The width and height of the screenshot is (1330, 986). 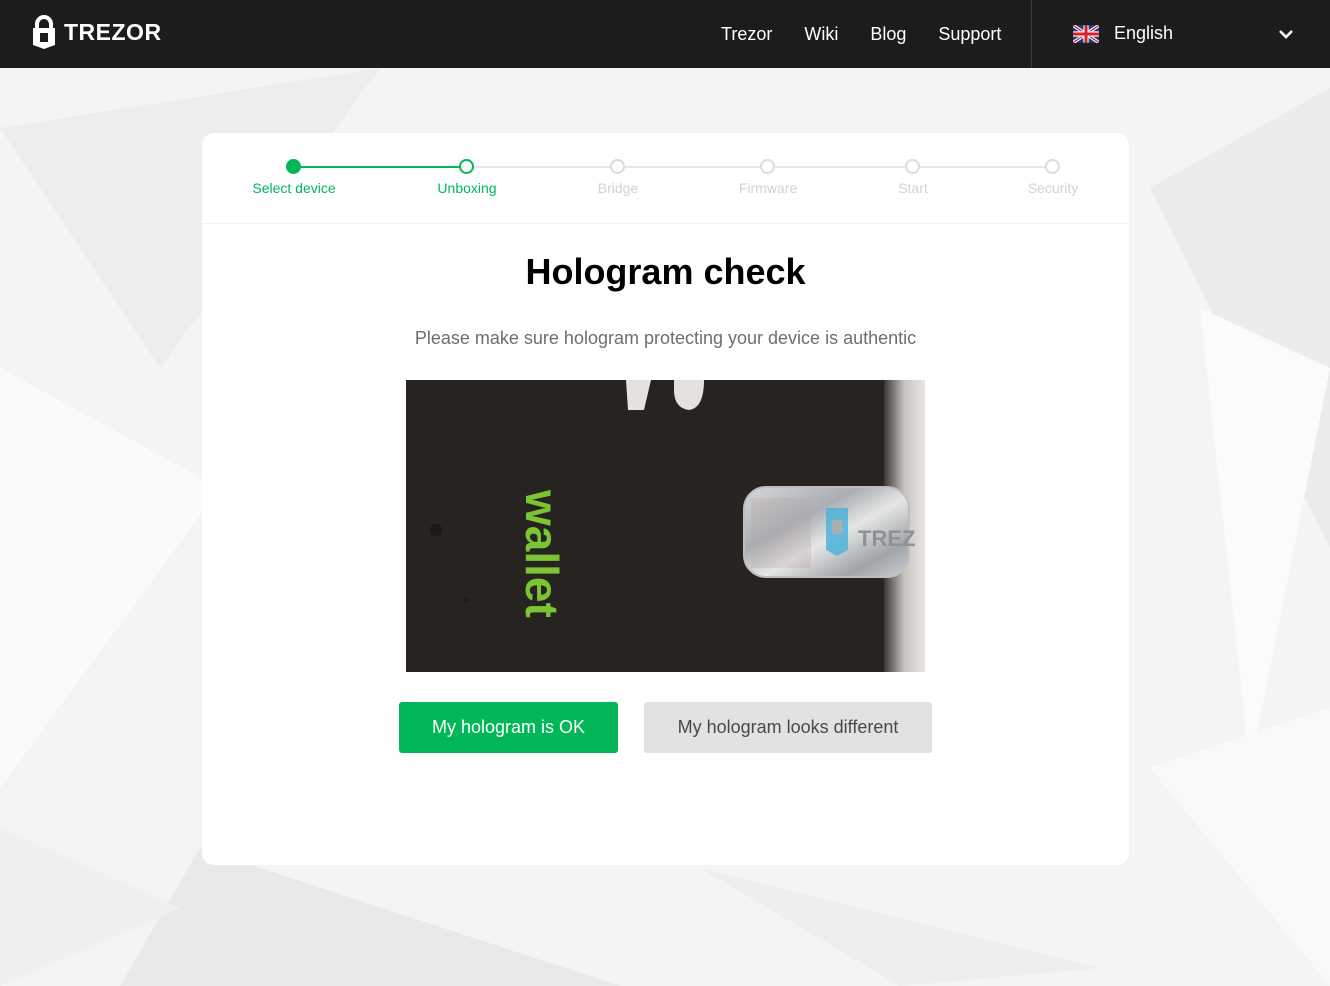 I want to click on nav-link-support: Support, so click(x=969, y=34).